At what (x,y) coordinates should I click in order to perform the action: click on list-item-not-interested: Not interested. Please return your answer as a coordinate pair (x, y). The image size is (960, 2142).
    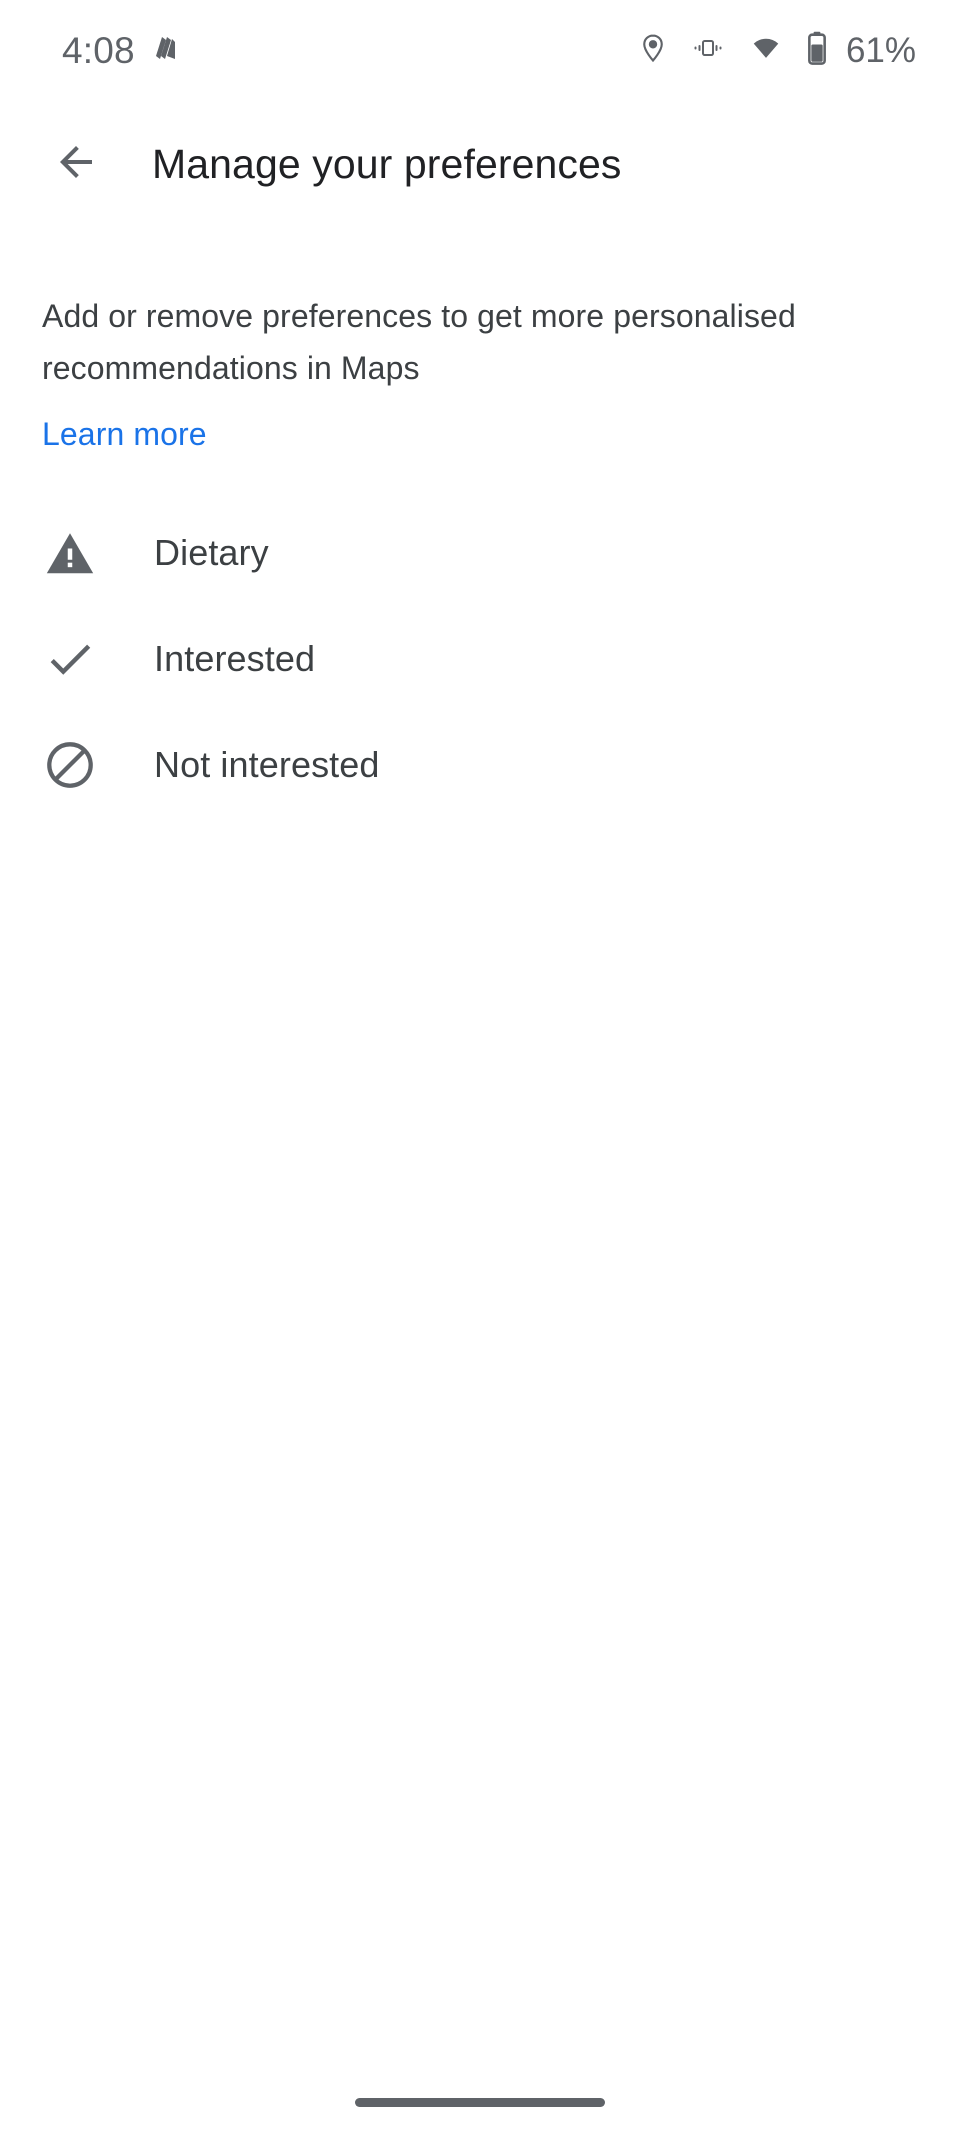
    Looking at the image, I should click on (480, 765).